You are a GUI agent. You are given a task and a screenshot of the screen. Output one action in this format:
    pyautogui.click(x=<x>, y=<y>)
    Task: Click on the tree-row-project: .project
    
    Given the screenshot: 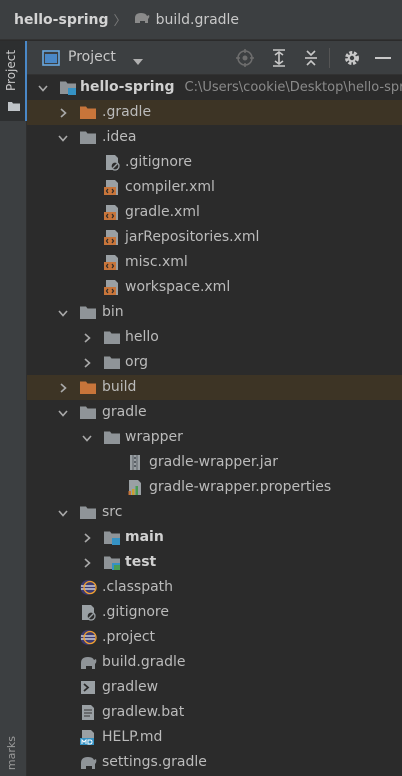 What is the action you would take?
    pyautogui.click(x=214, y=637)
    